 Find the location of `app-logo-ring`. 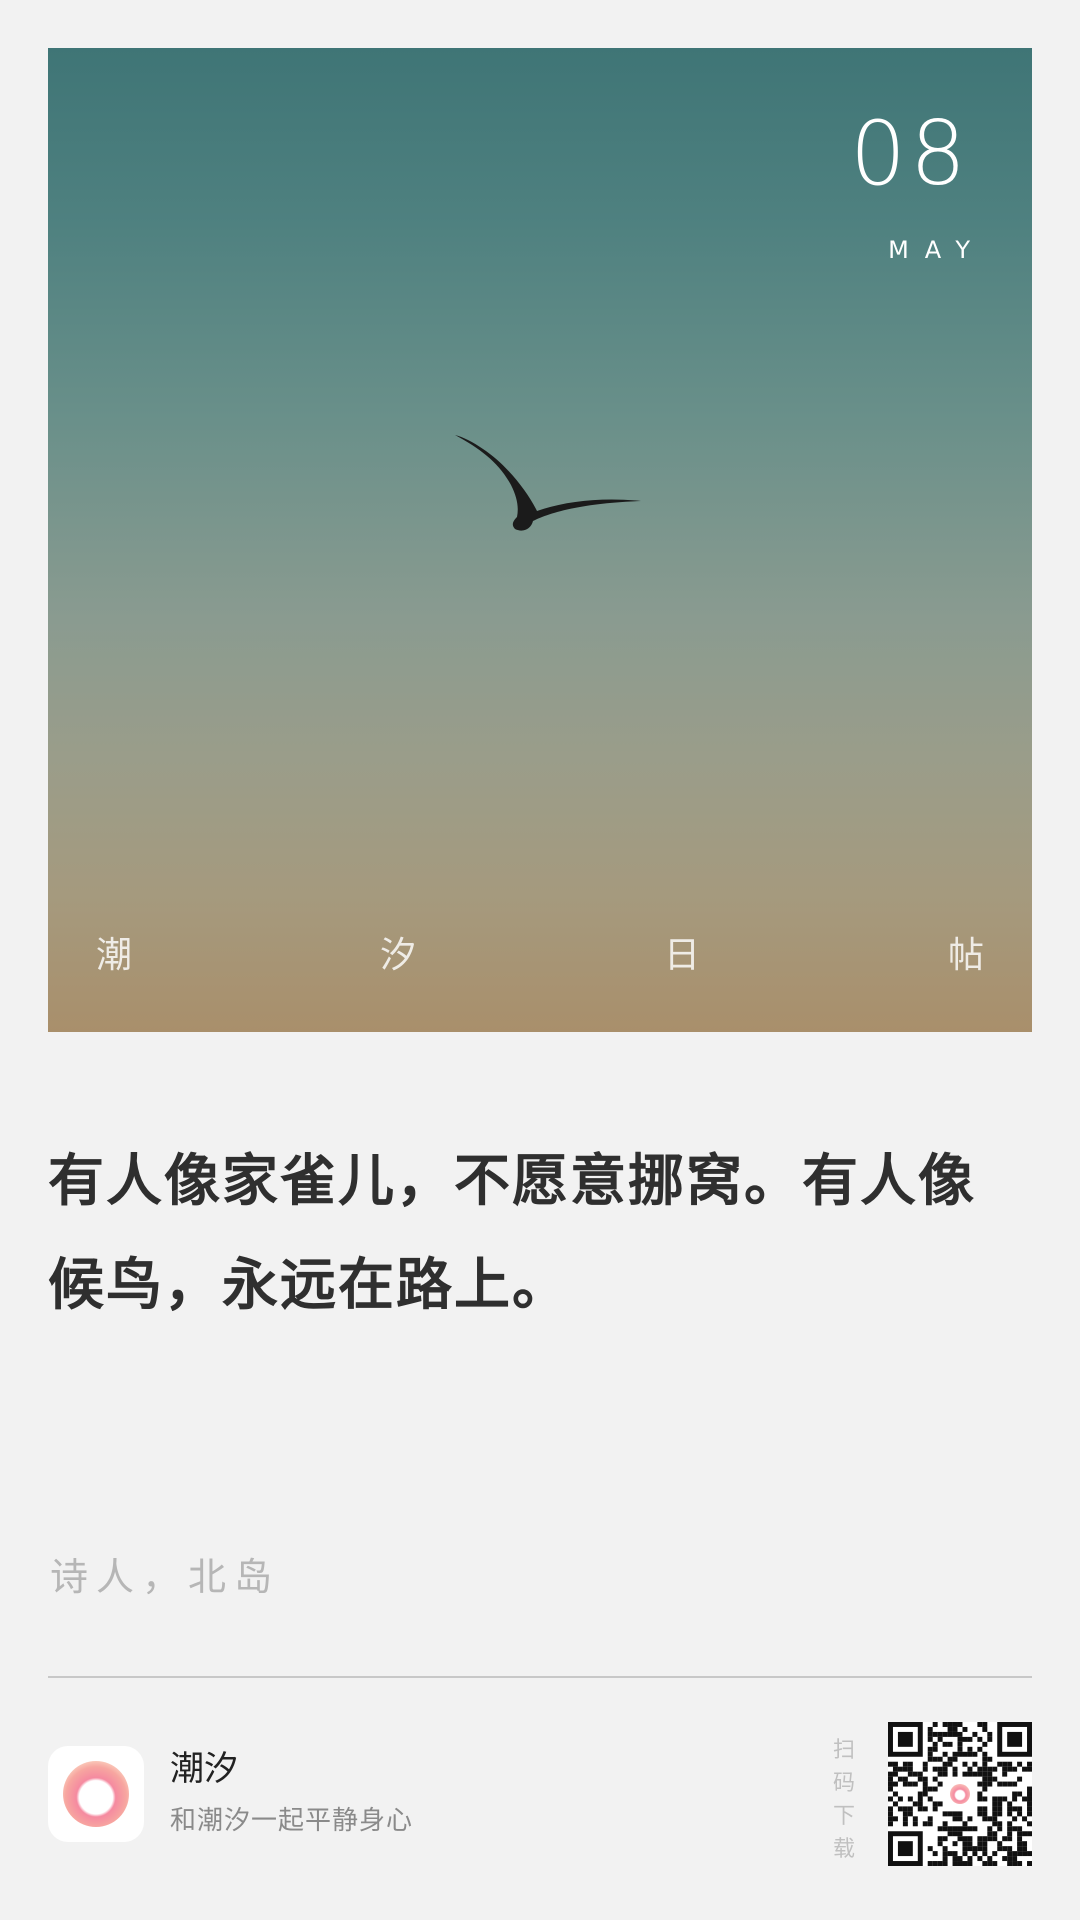

app-logo-ring is located at coordinates (96, 1794).